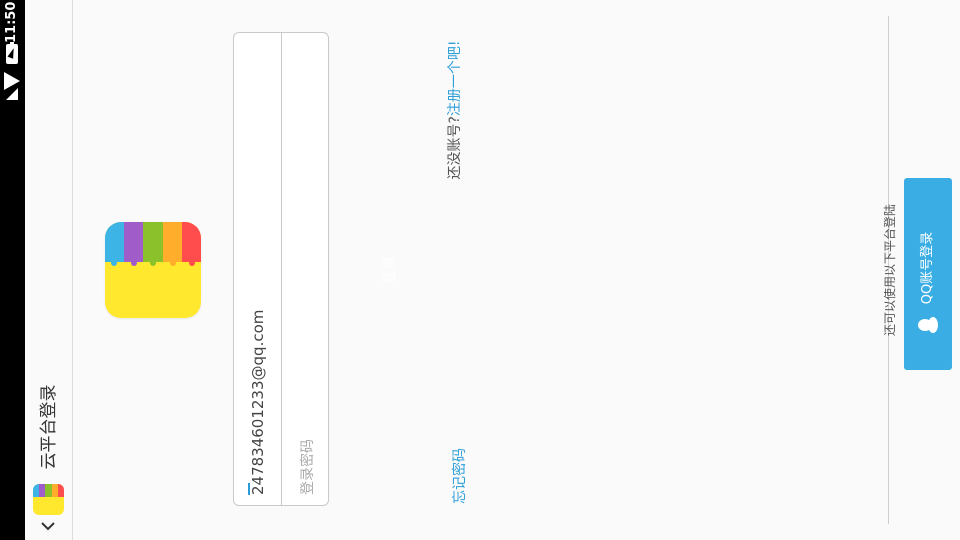 The image size is (960, 540). What do you see at coordinates (890, 270) in the screenshot?
I see `third-party-hint: 还可以使用以下平台登陆` at bounding box center [890, 270].